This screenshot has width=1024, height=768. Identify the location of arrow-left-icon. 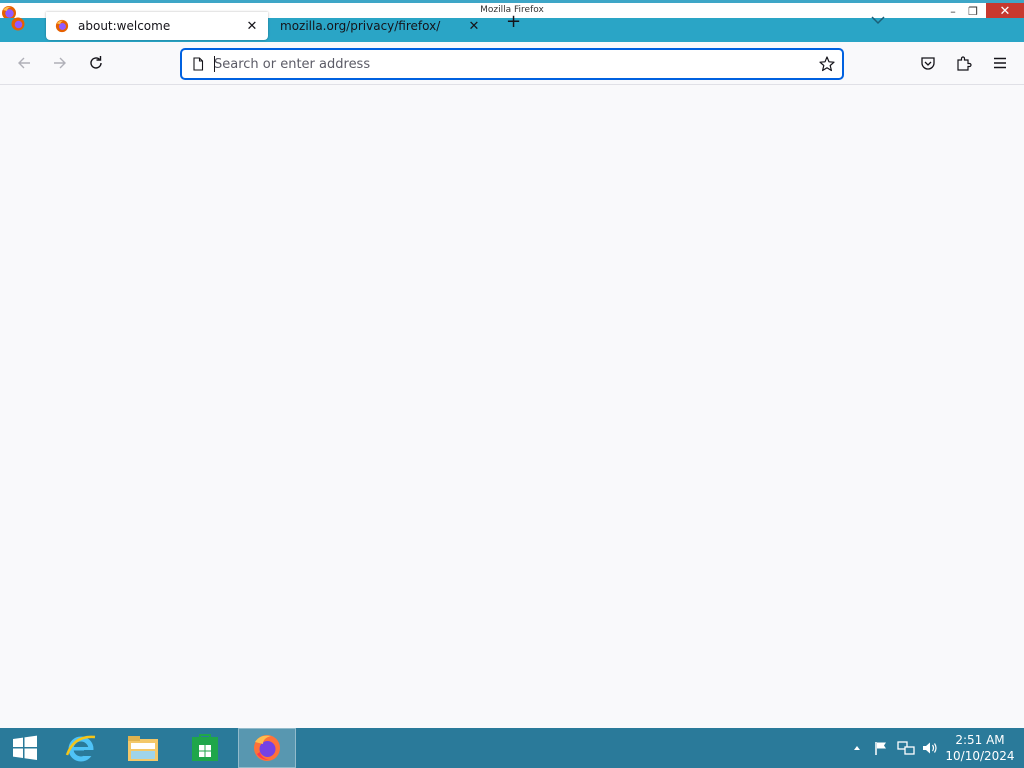
(24, 63).